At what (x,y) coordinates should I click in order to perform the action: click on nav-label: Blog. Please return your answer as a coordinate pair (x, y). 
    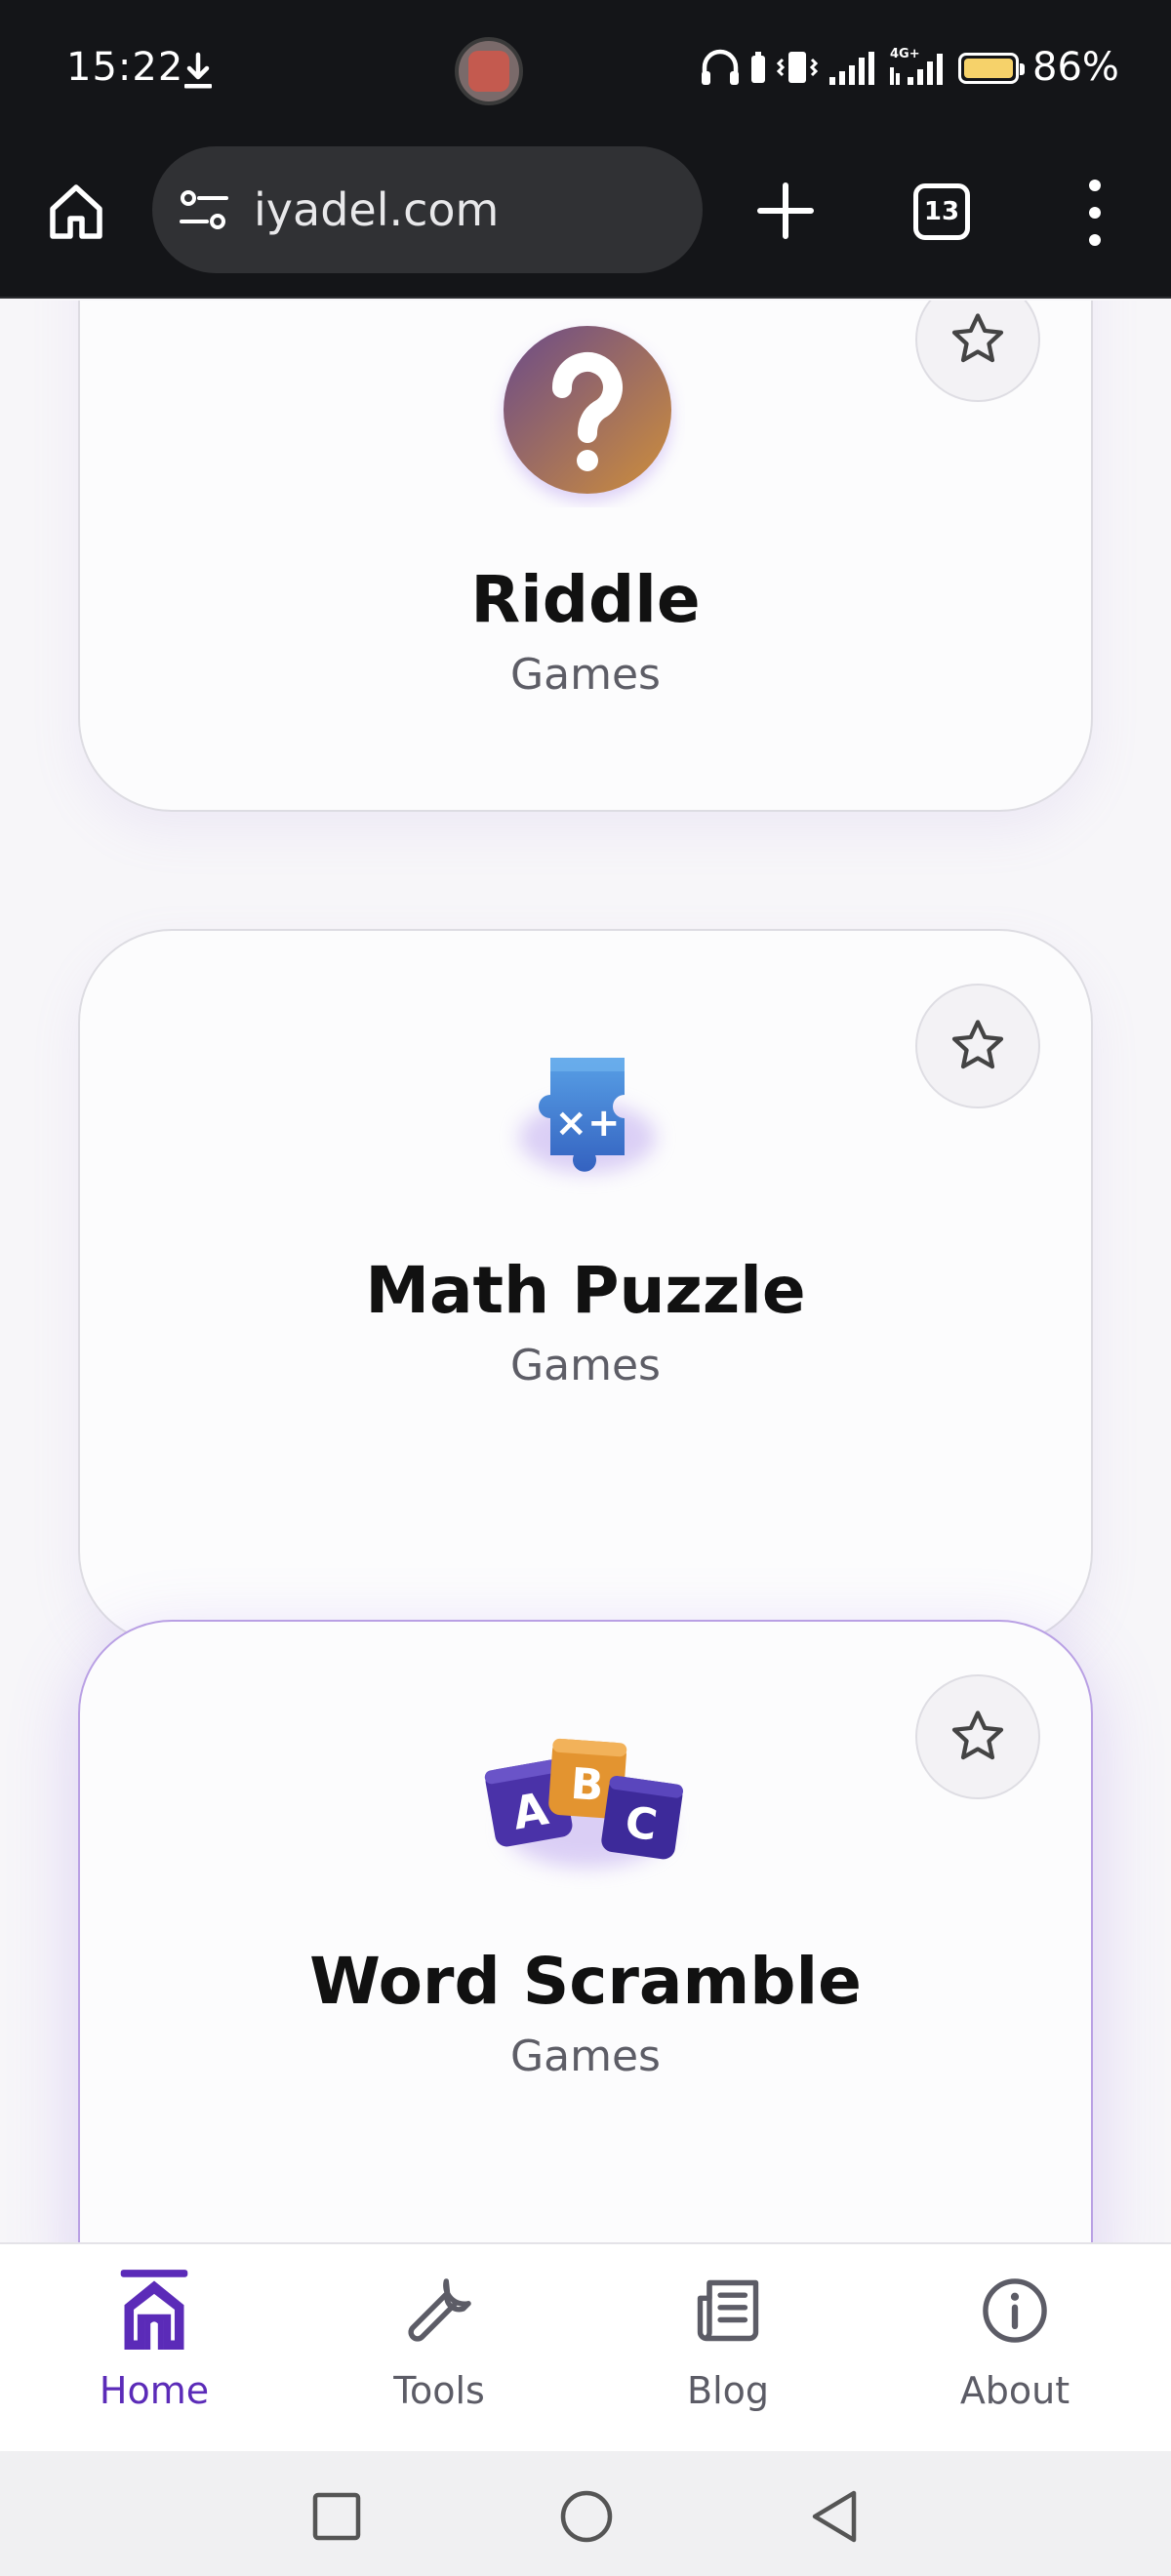
    Looking at the image, I should click on (728, 2390).